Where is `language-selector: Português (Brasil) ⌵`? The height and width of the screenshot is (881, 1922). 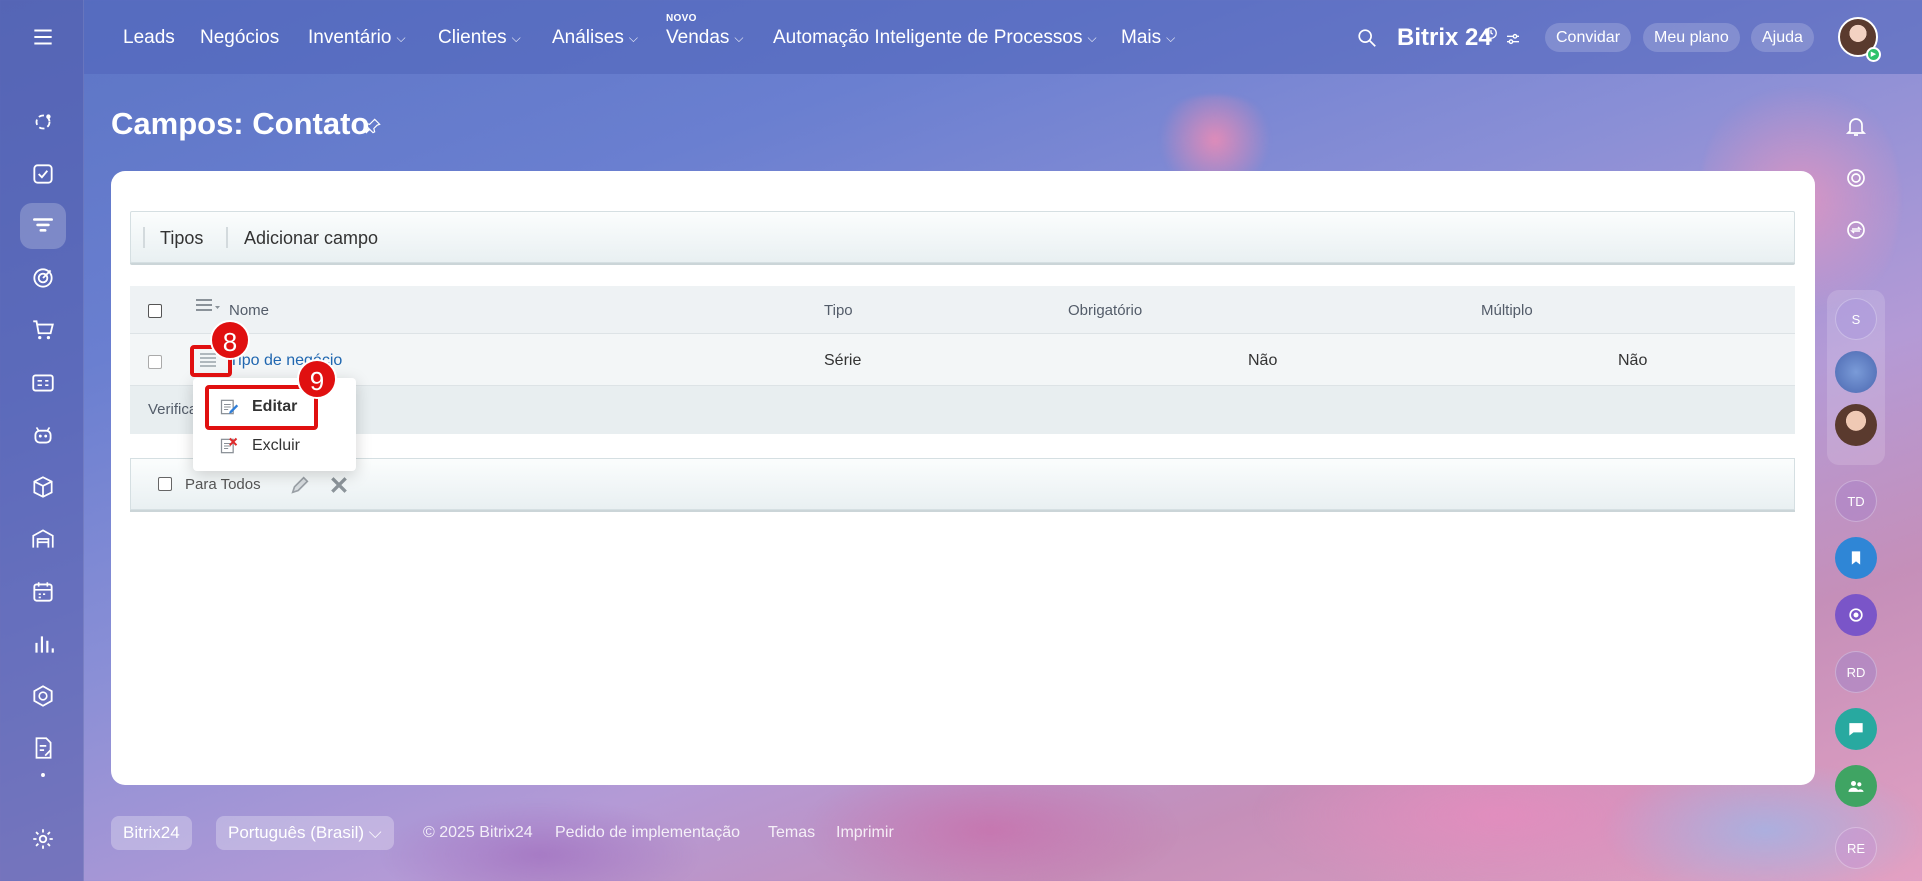 language-selector: Português (Brasil) ⌵ is located at coordinates (305, 833).